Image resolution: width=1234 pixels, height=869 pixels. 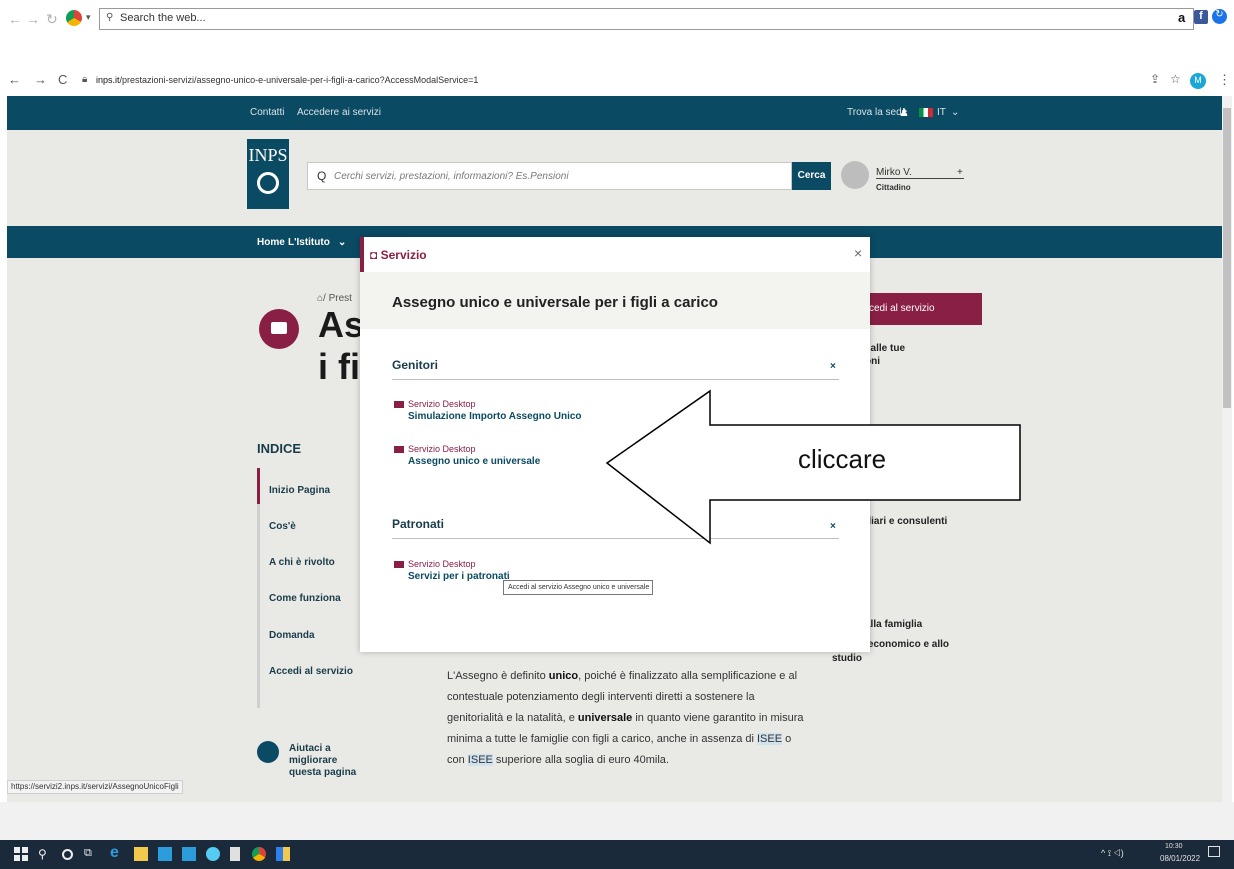 I want to click on amazon-icon: a, so click(x=1181, y=17).